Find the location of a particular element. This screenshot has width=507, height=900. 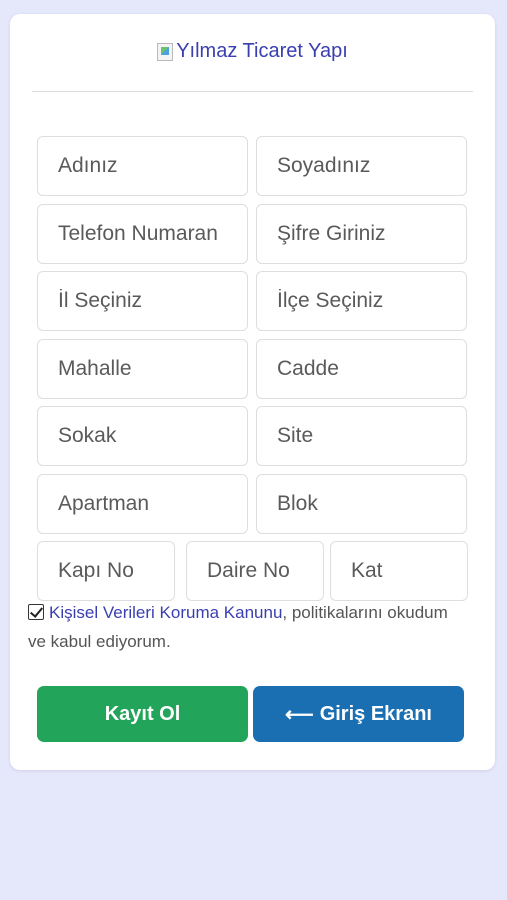

login-screen-button: ⟵ Giriş Ekranı is located at coordinates (358, 714).